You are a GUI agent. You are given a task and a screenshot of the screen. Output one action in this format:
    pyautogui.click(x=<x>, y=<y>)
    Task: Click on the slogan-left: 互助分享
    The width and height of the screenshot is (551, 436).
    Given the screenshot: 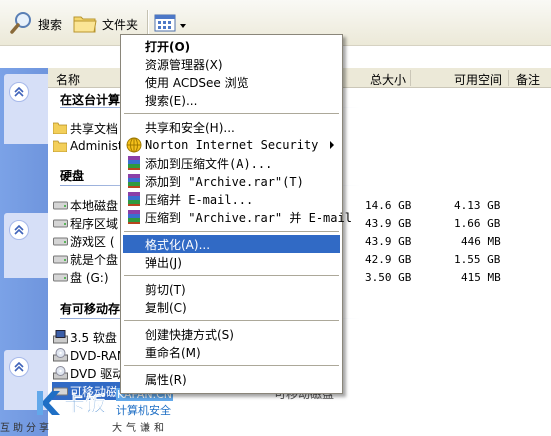 What is the action you would take?
    pyautogui.click(x=26, y=428)
    